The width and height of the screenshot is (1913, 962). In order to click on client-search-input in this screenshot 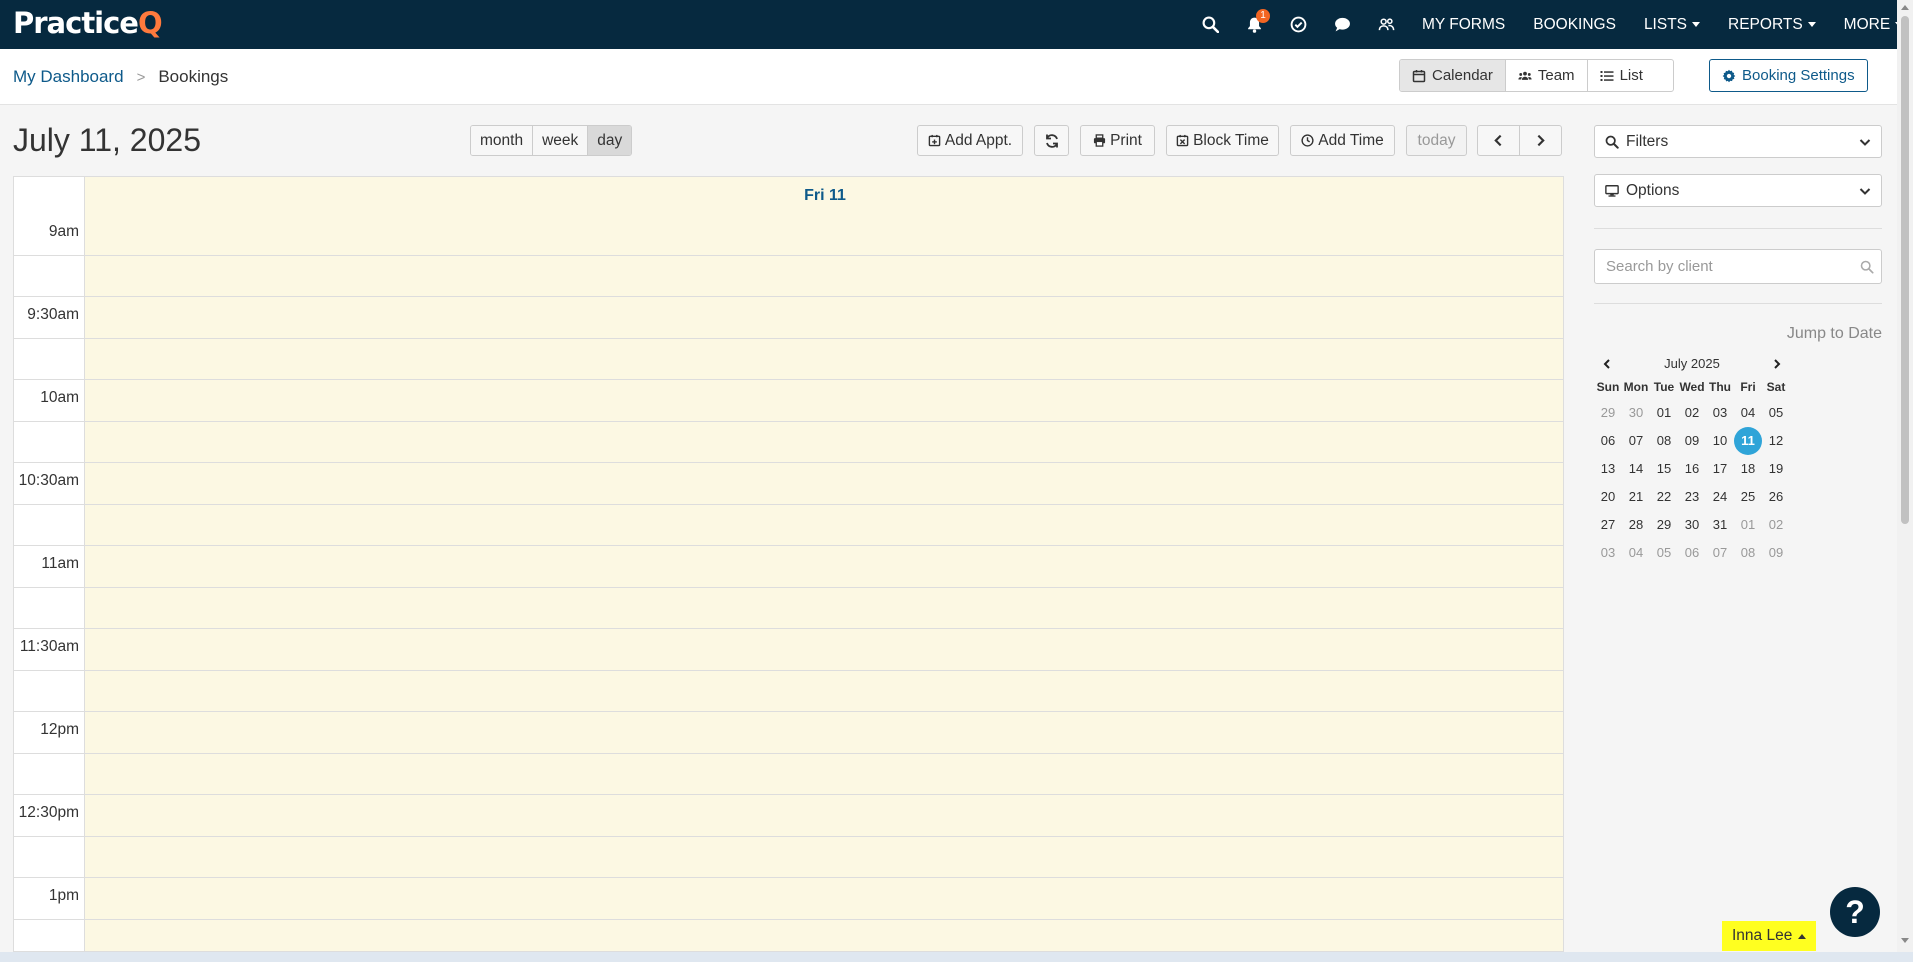, I will do `click(1726, 266)`.